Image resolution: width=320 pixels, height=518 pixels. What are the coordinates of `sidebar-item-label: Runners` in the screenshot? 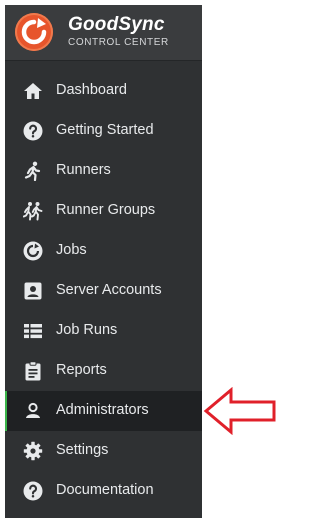 It's located at (83, 170).